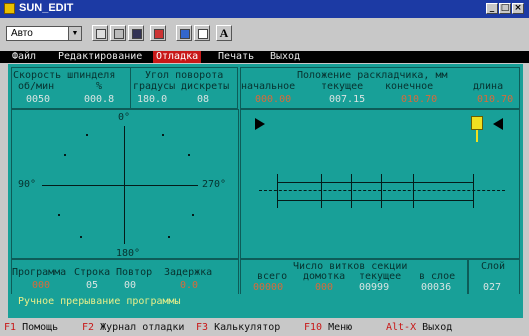 The width and height of the screenshot is (529, 336). I want to click on program-line-value: 05, so click(92, 285).